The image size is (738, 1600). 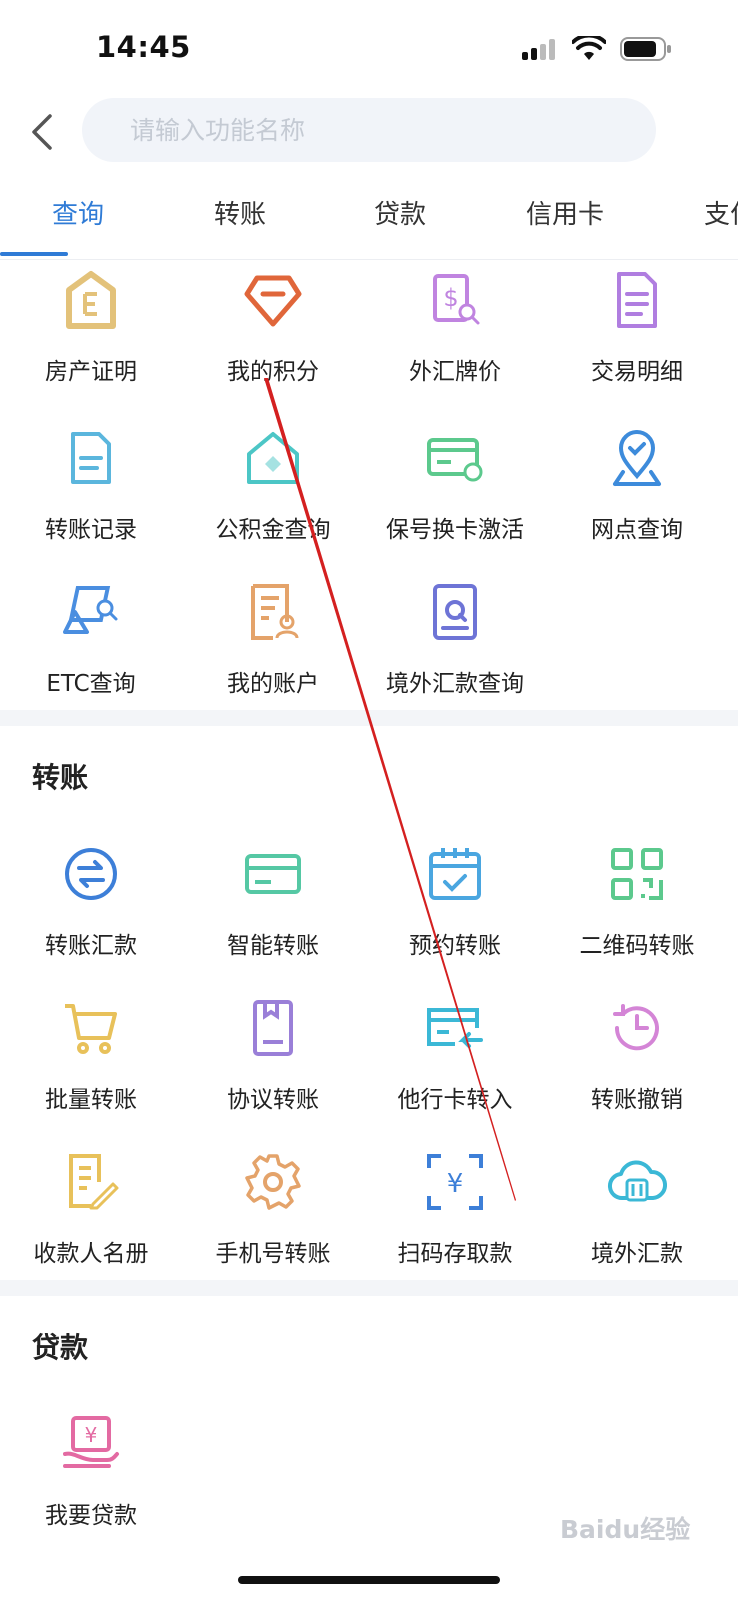 I want to click on query-grid-row-2: 转账记录 公积金查询 保号换卡激活 网点查询, so click(x=369, y=498).